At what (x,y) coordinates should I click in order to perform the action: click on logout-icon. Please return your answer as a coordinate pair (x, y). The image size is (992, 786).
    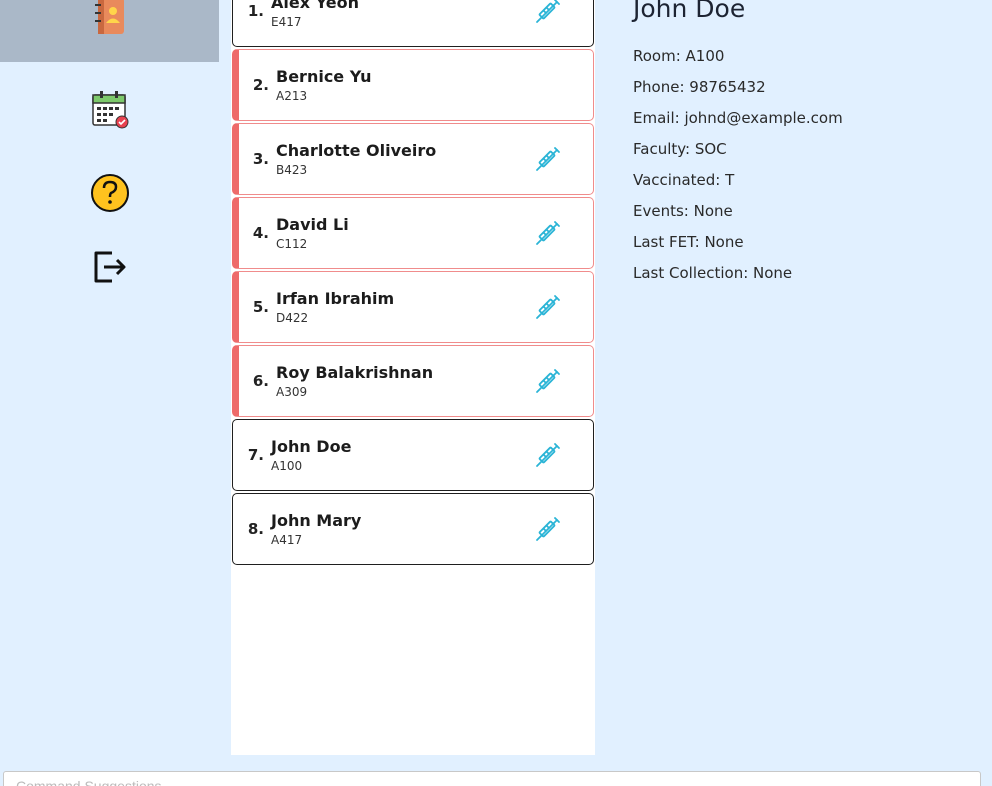
    Looking at the image, I should click on (109, 267).